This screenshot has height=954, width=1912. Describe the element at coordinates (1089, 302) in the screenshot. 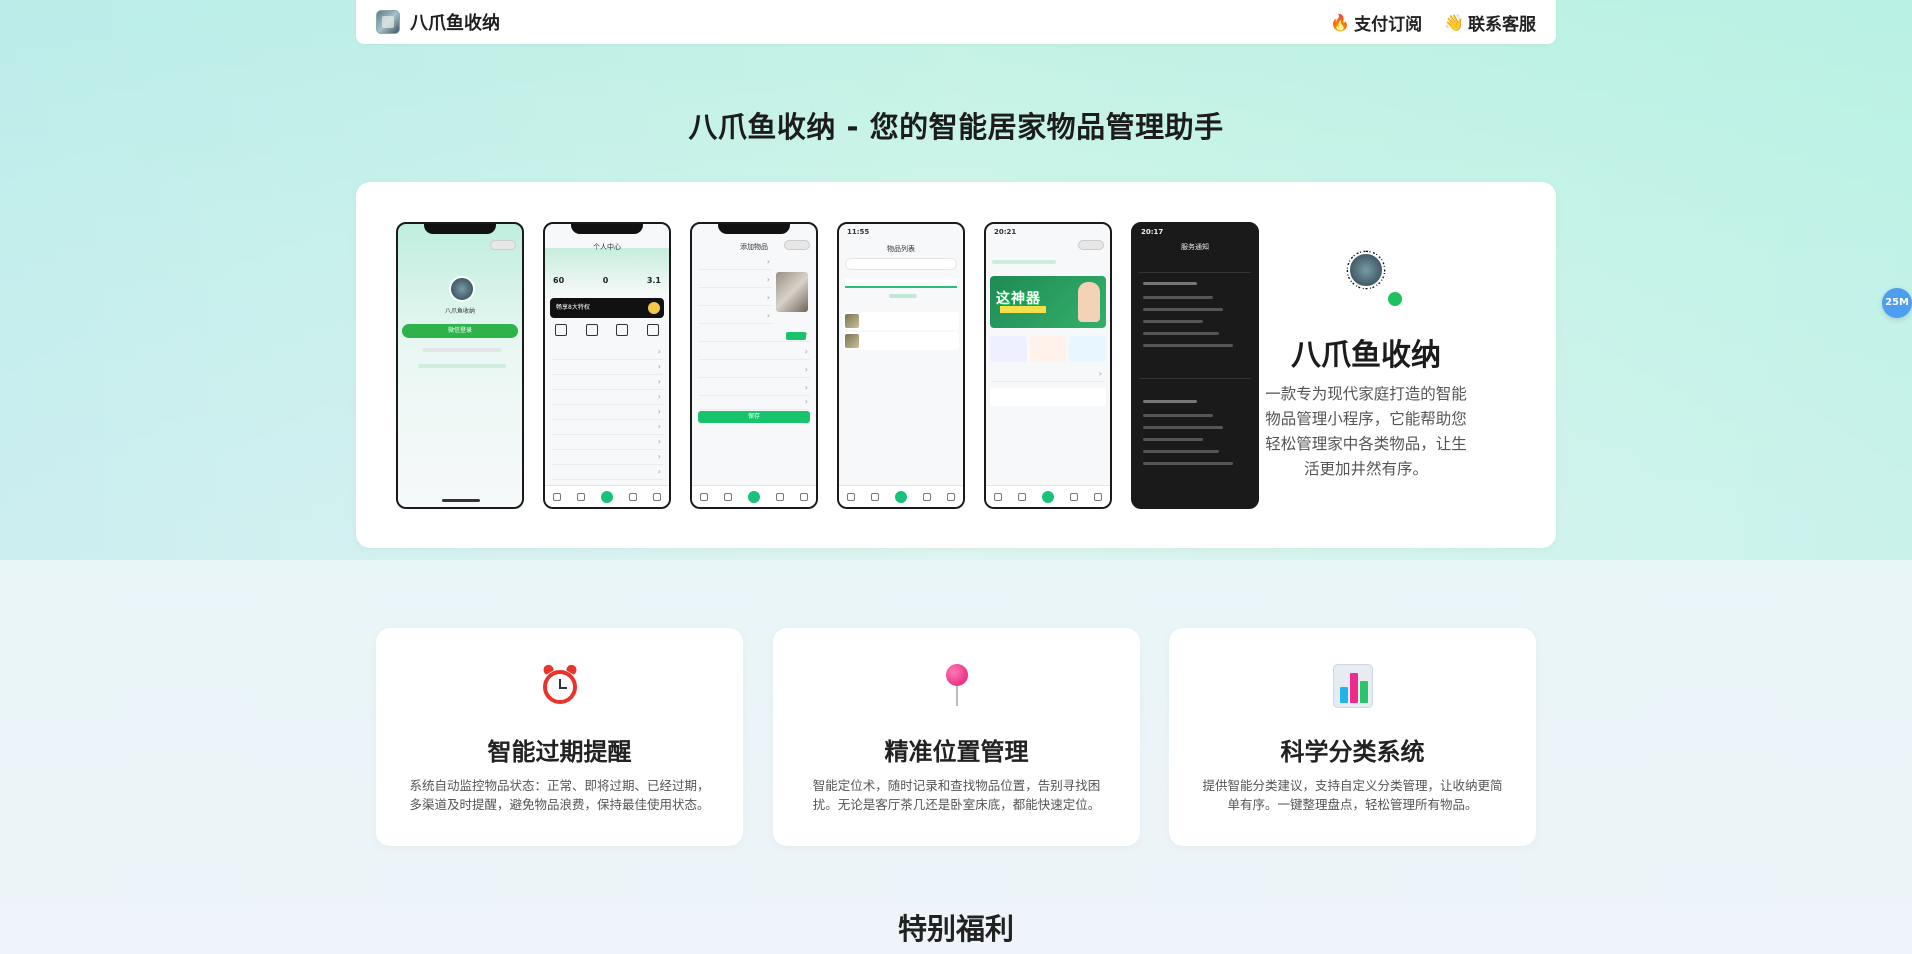

I see `banner-figure` at that location.